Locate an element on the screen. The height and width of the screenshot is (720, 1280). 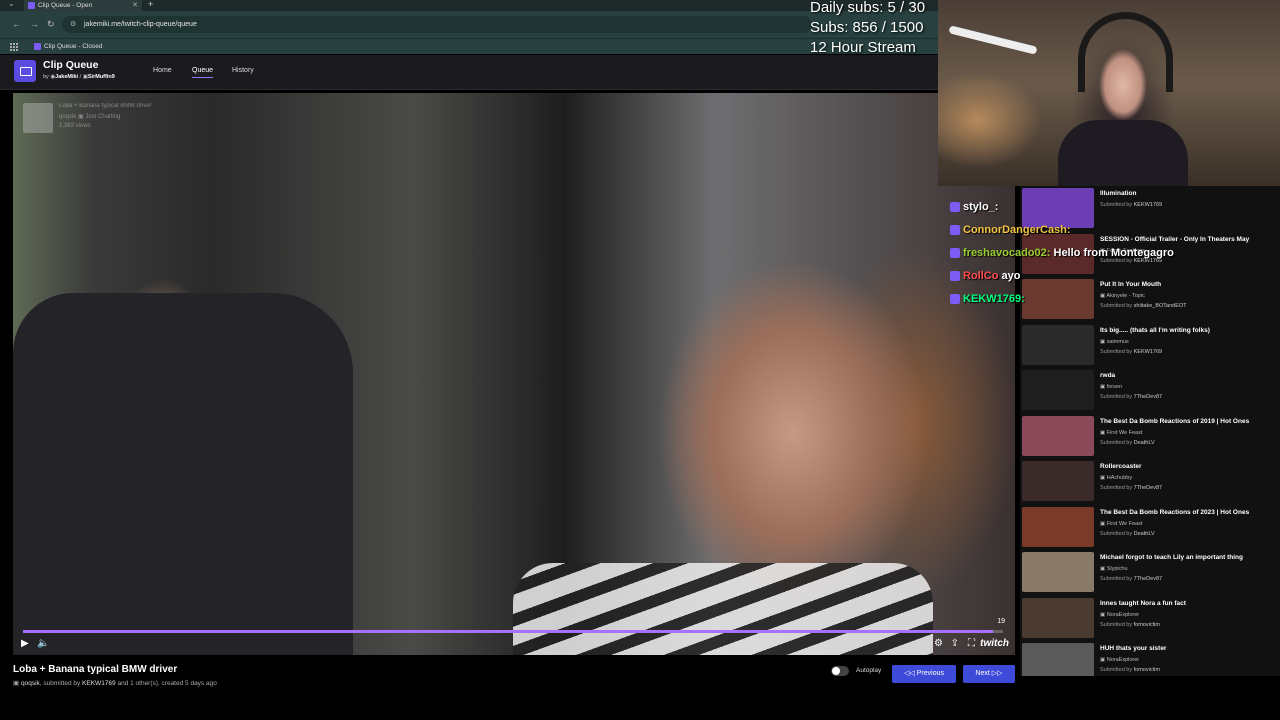
clip-title: Loba + Banana typical BMW driver is located at coordinates (95, 669).